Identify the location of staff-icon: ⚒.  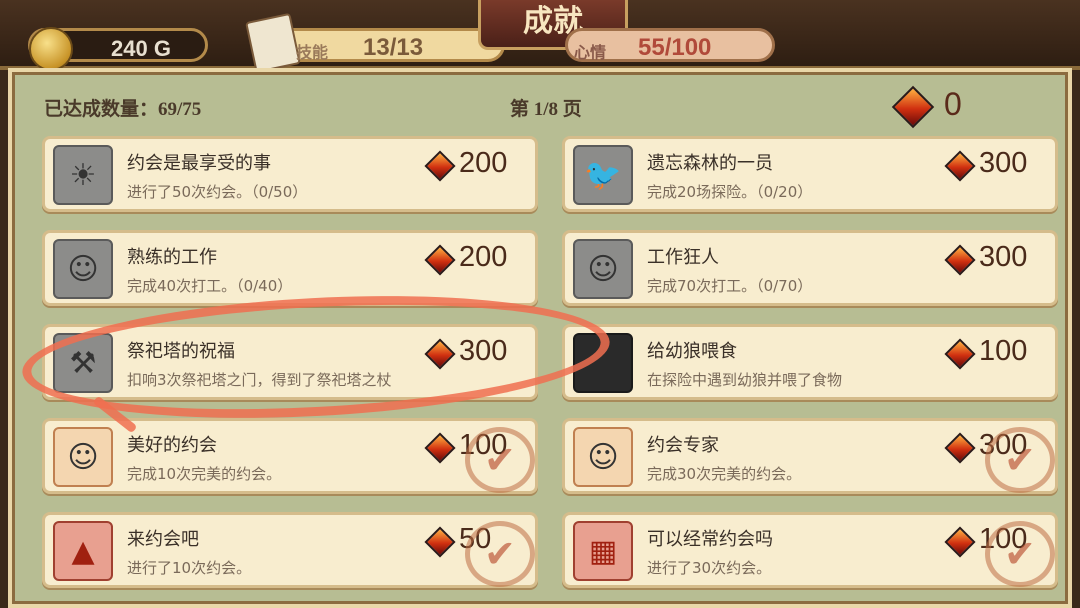
(83, 363).